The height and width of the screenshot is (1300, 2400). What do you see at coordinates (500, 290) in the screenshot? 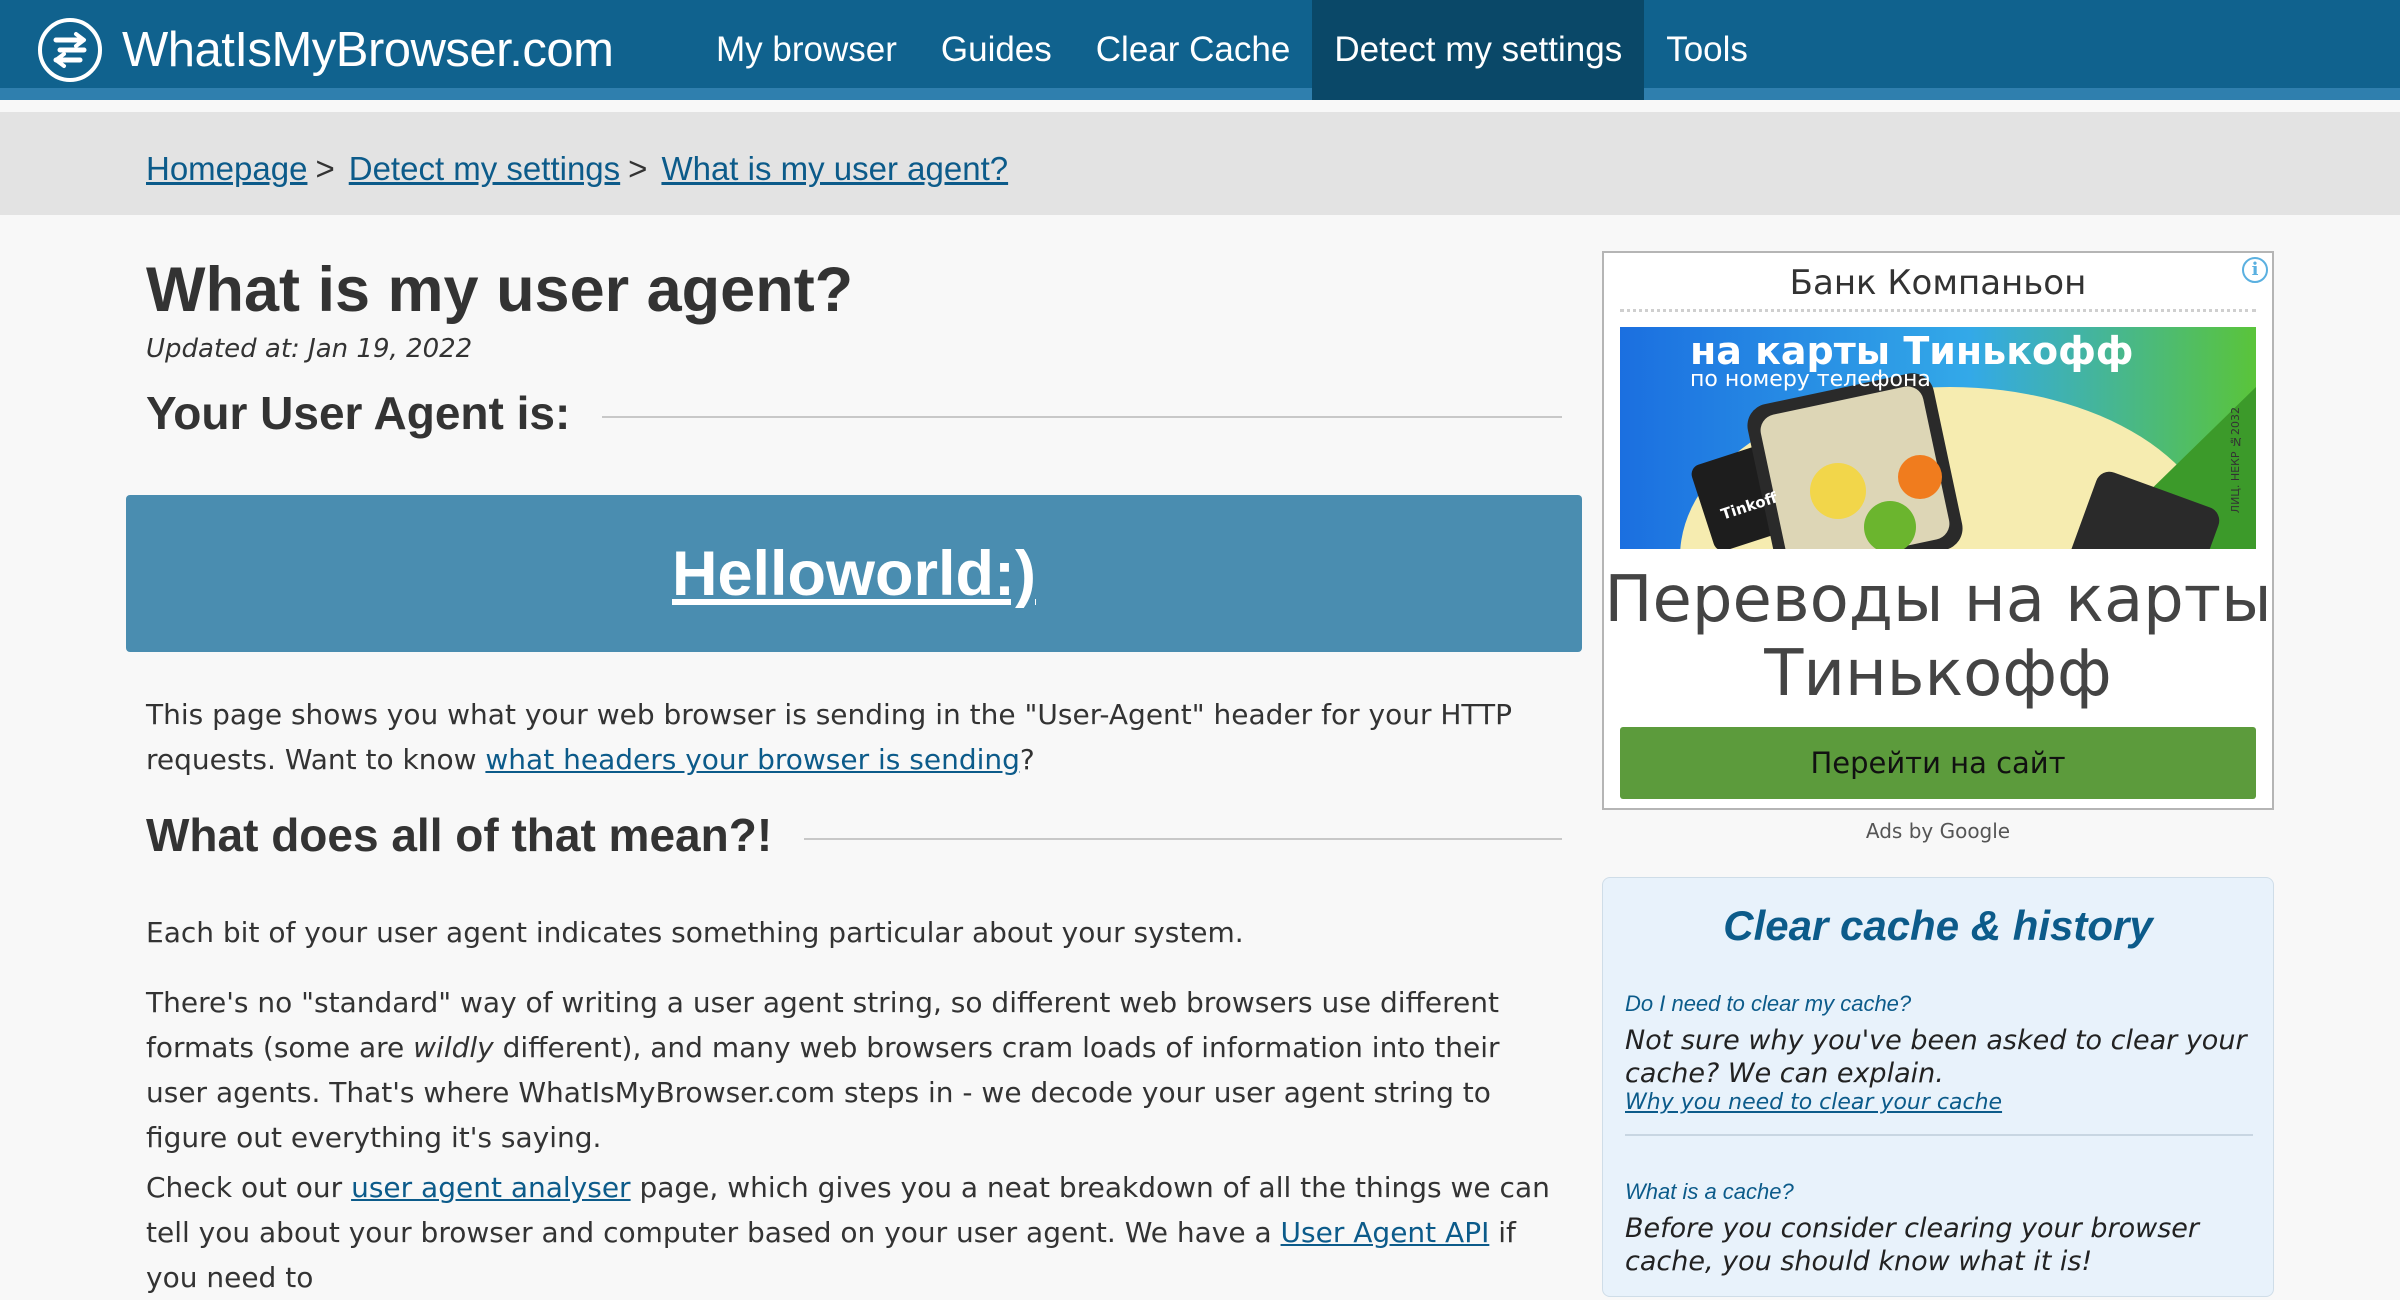
I see `page-title: What is my user agent?` at bounding box center [500, 290].